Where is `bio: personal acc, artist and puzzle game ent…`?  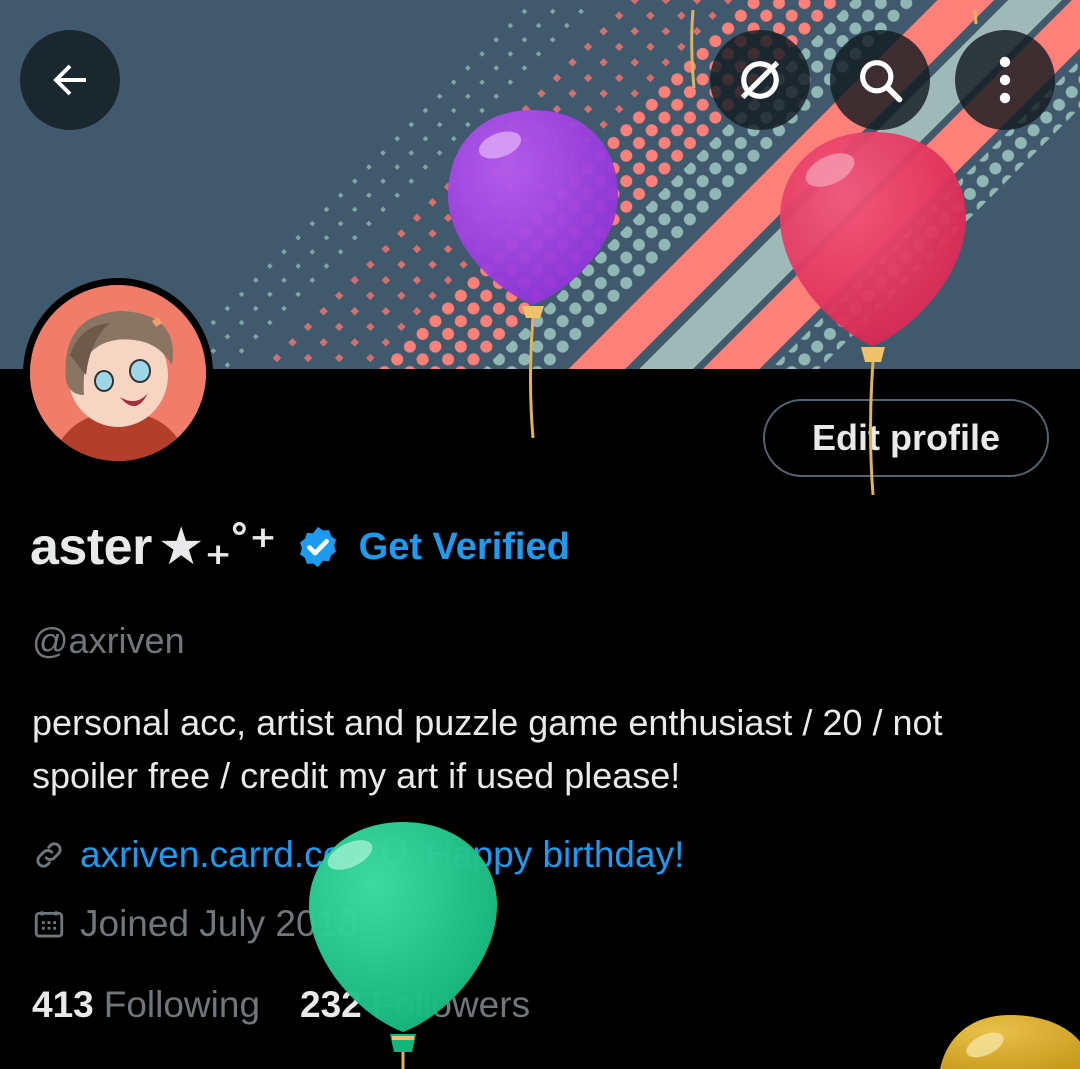 bio: personal acc, artist and puzzle game ent… is located at coordinates (487, 749).